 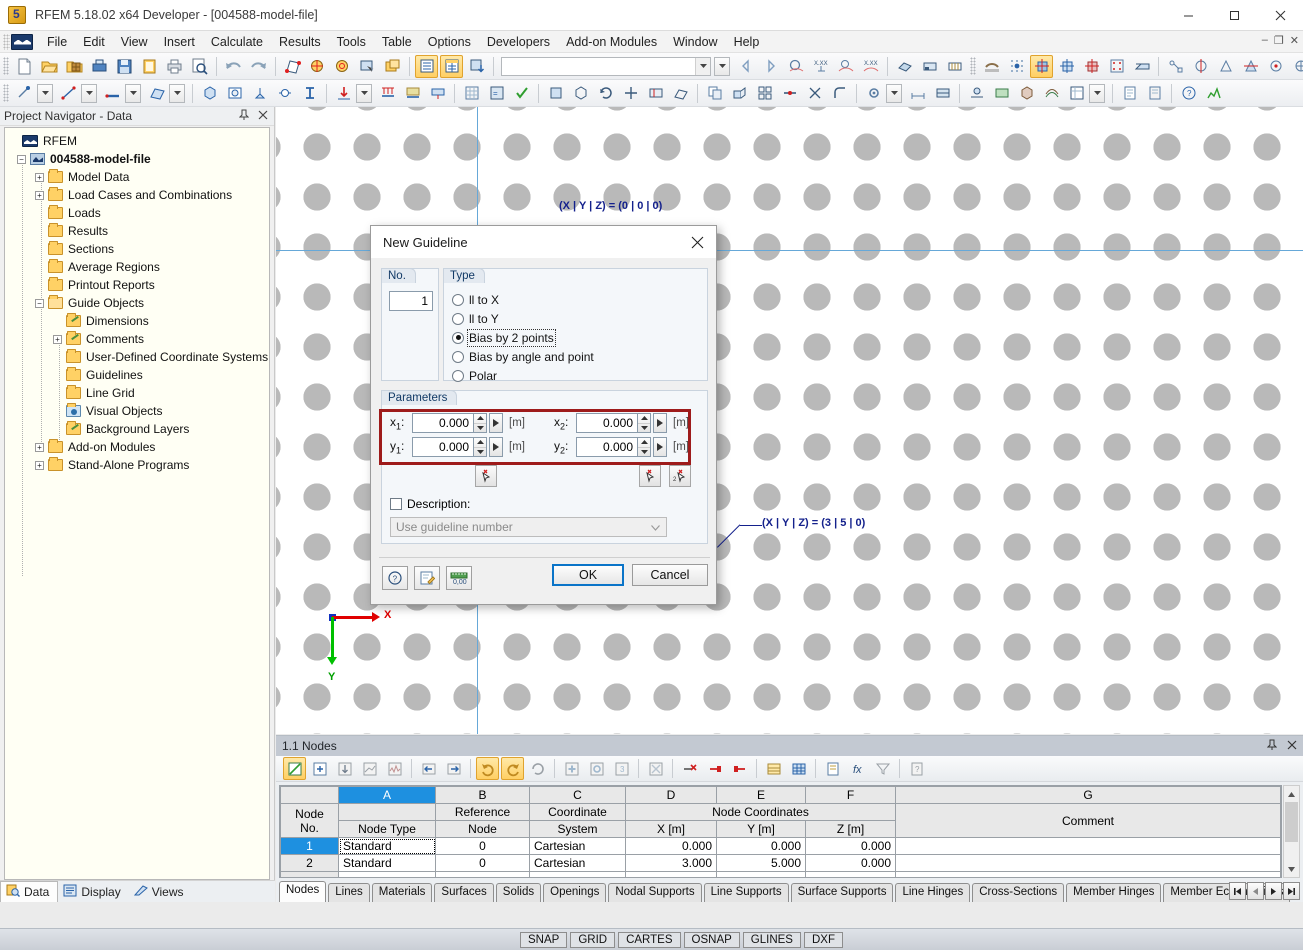 What do you see at coordinates (1188, 93) in the screenshot?
I see `help-topic-icon: ?` at bounding box center [1188, 93].